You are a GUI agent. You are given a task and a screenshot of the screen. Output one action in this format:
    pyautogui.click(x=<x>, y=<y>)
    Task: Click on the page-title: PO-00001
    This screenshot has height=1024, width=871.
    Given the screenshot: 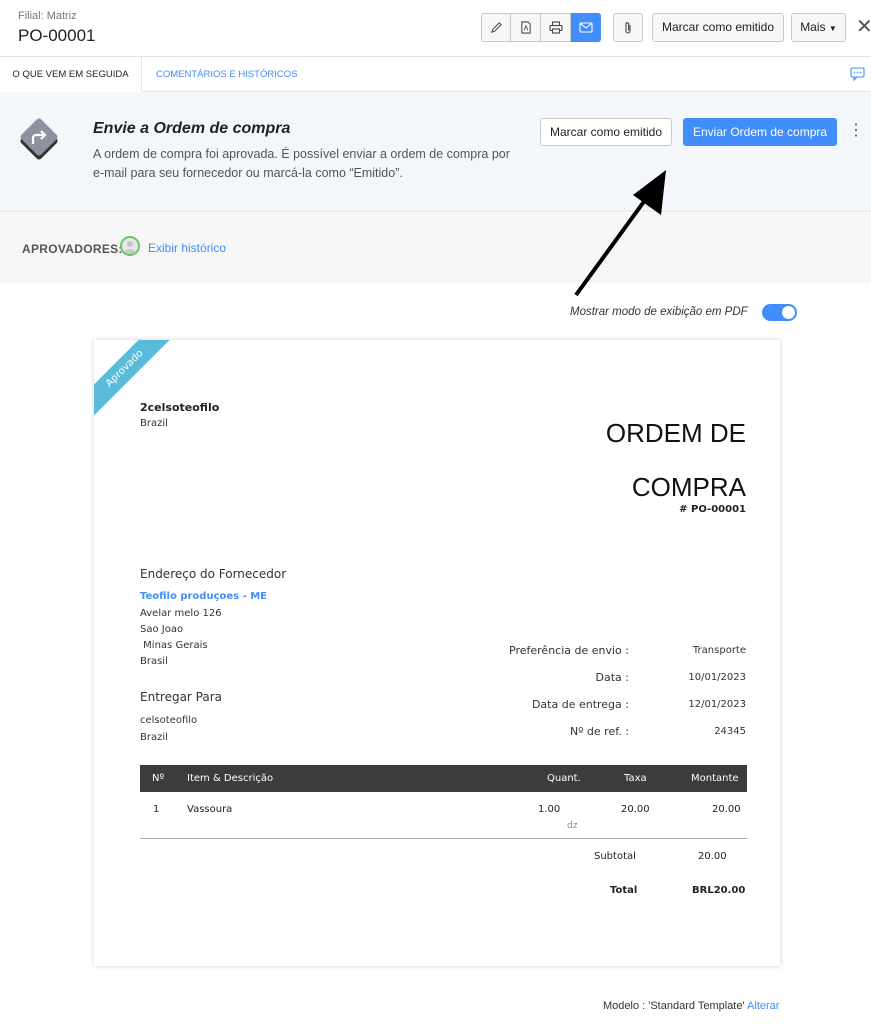 What is the action you would take?
    pyautogui.click(x=57, y=35)
    